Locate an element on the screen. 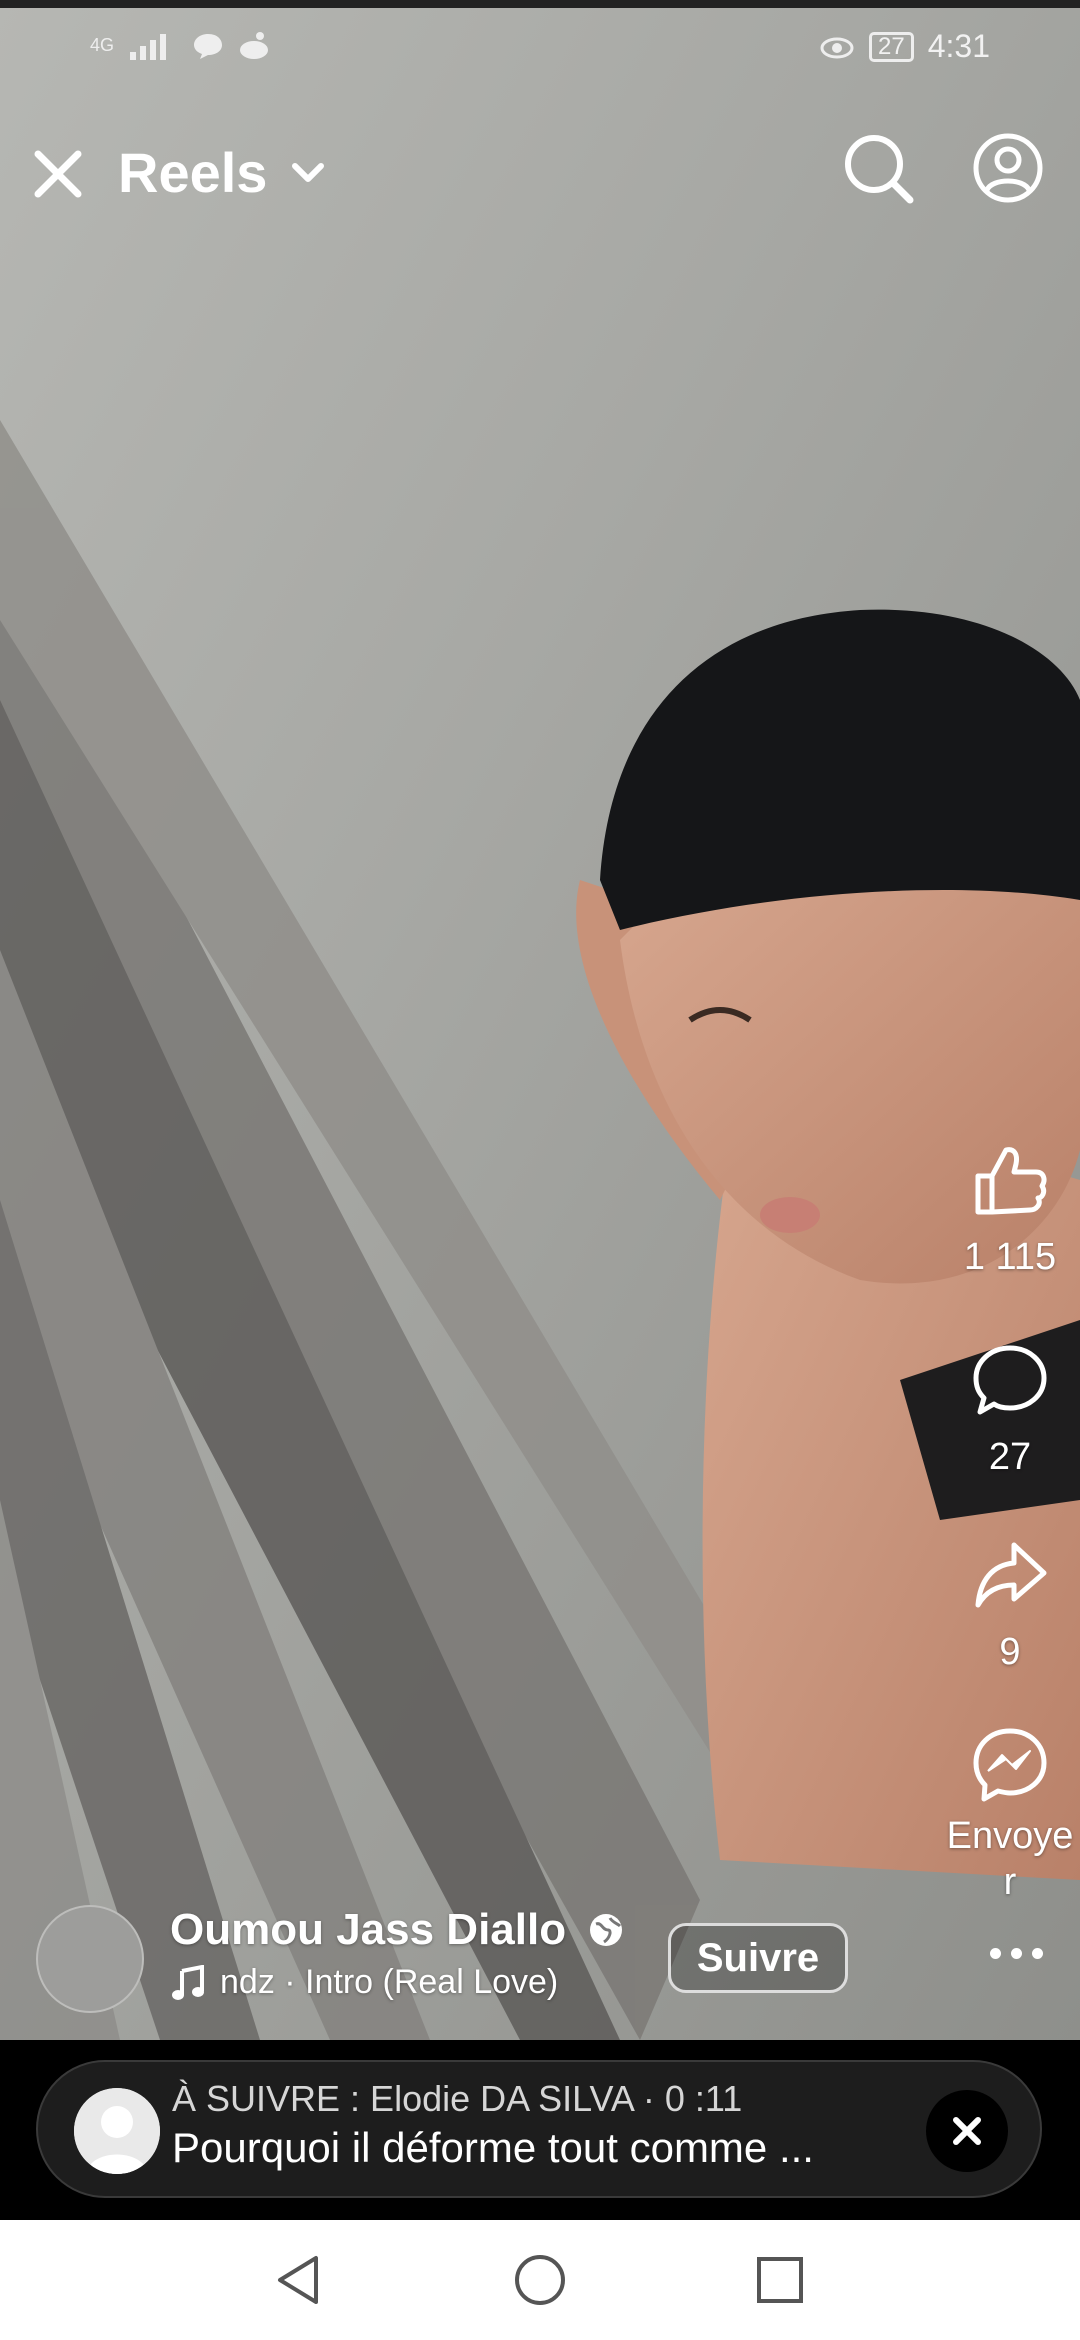 The height and width of the screenshot is (2340, 1080). send-label: Envoye r is located at coordinates (1010, 1859).